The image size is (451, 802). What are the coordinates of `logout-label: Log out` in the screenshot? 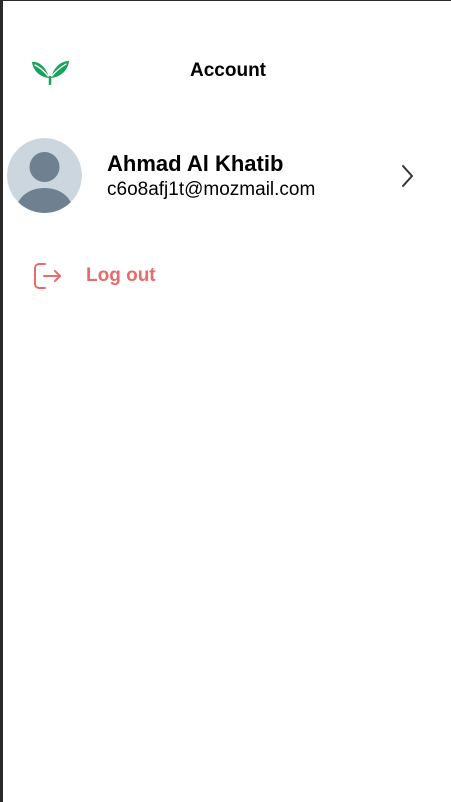 It's located at (121, 275).